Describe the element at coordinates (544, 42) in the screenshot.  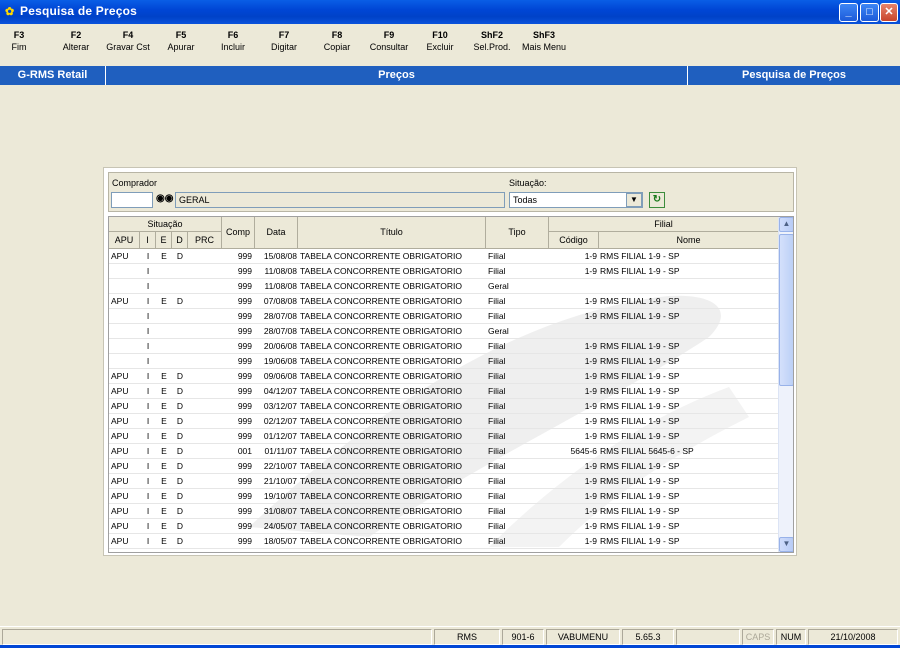
I see `fkey-shf3-button: ShF3 Mais Menu` at that location.